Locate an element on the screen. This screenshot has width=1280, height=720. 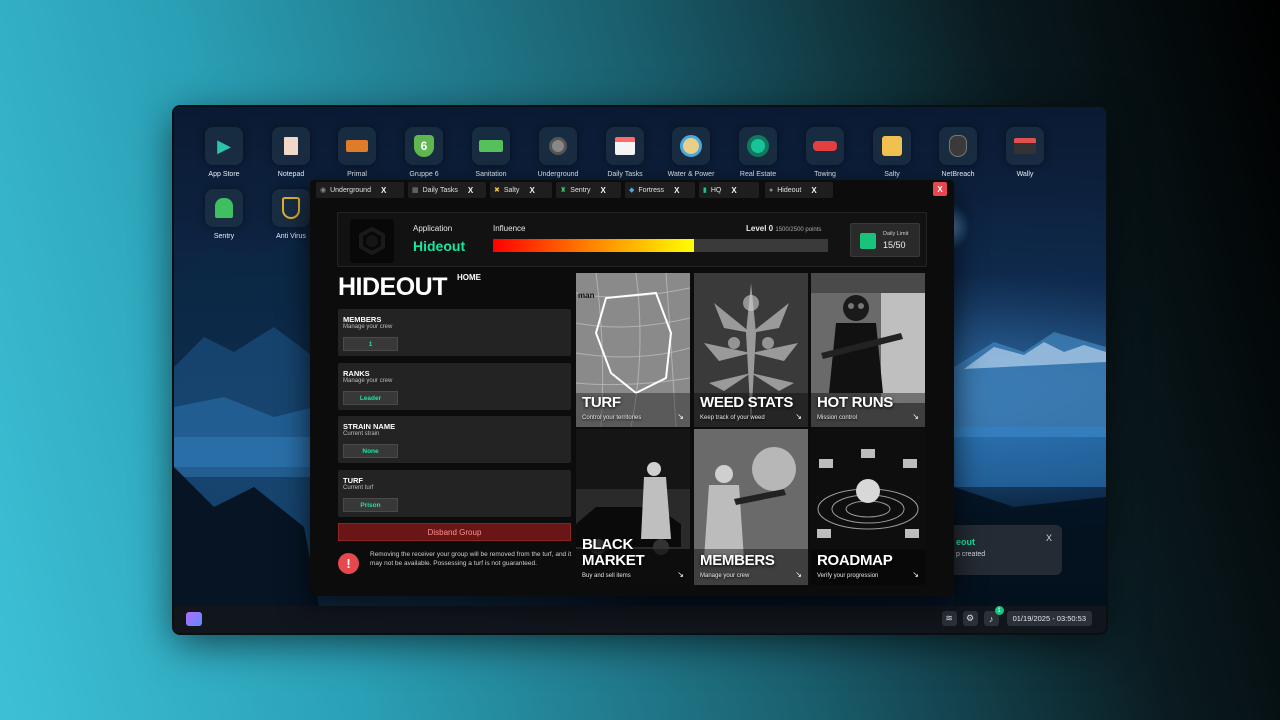
daily-limit-label: Daily Limit is located at coordinates (896, 234).